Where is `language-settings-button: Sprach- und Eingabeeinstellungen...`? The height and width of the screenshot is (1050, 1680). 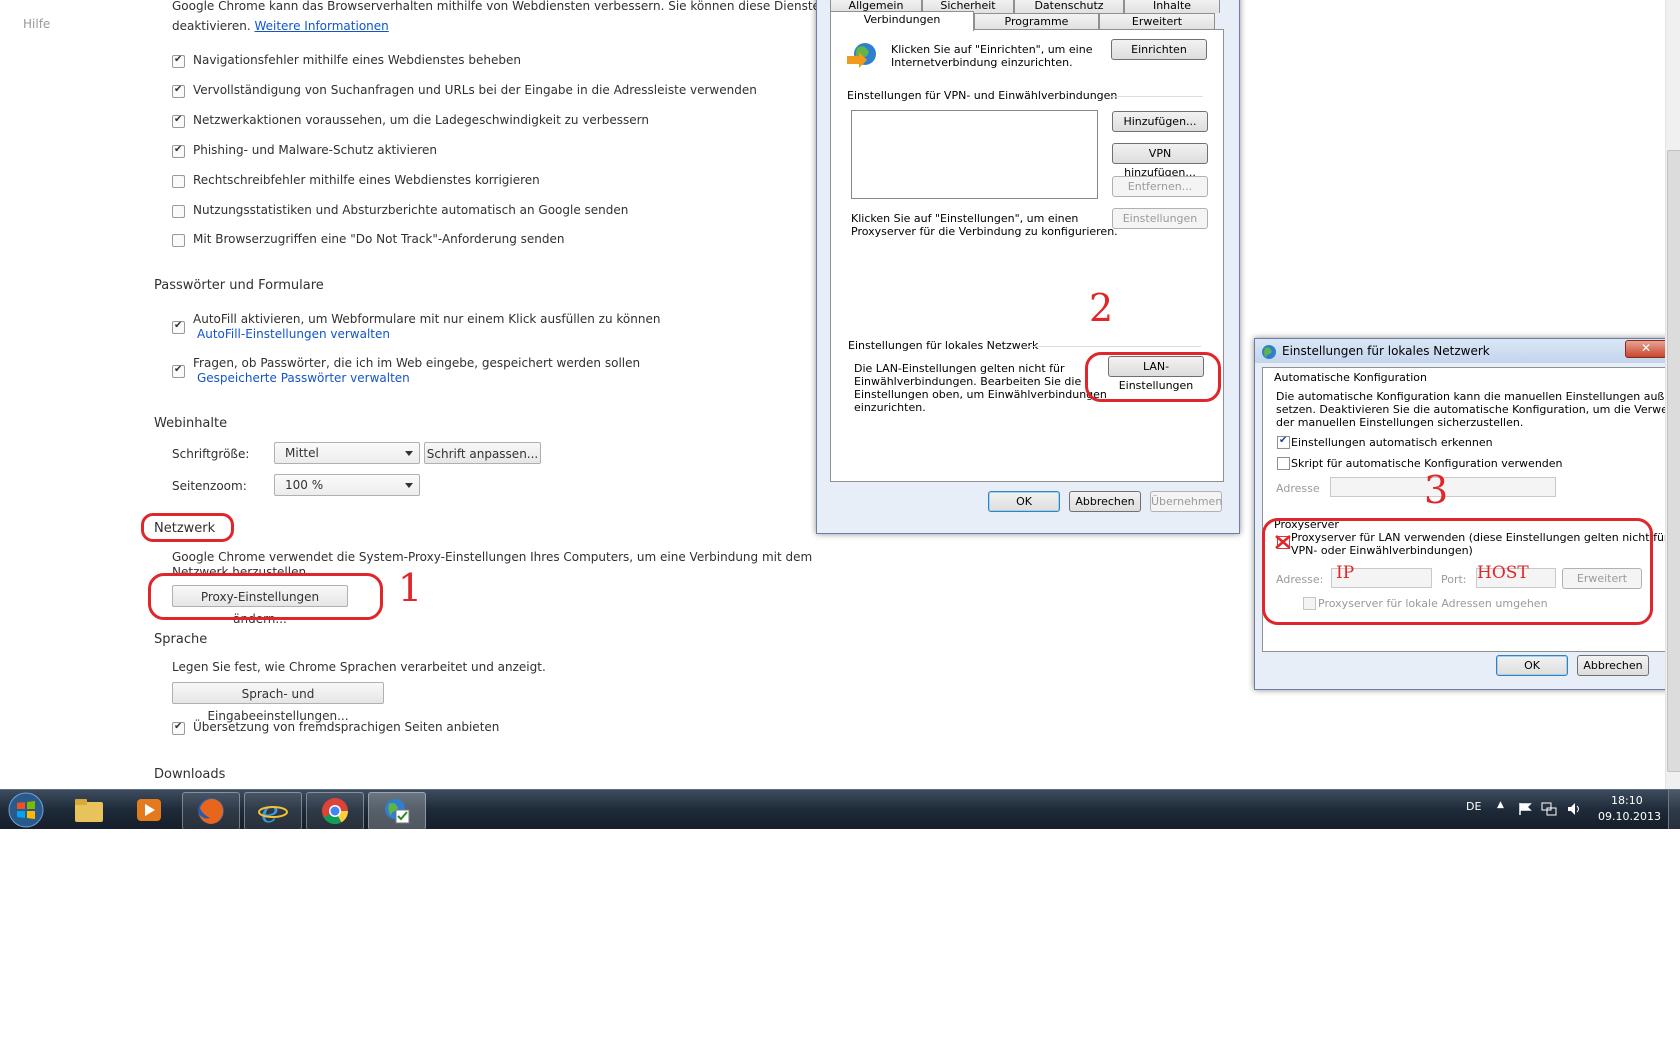
language-settings-button: Sprach- und Eingabeeinstellungen... is located at coordinates (278, 702).